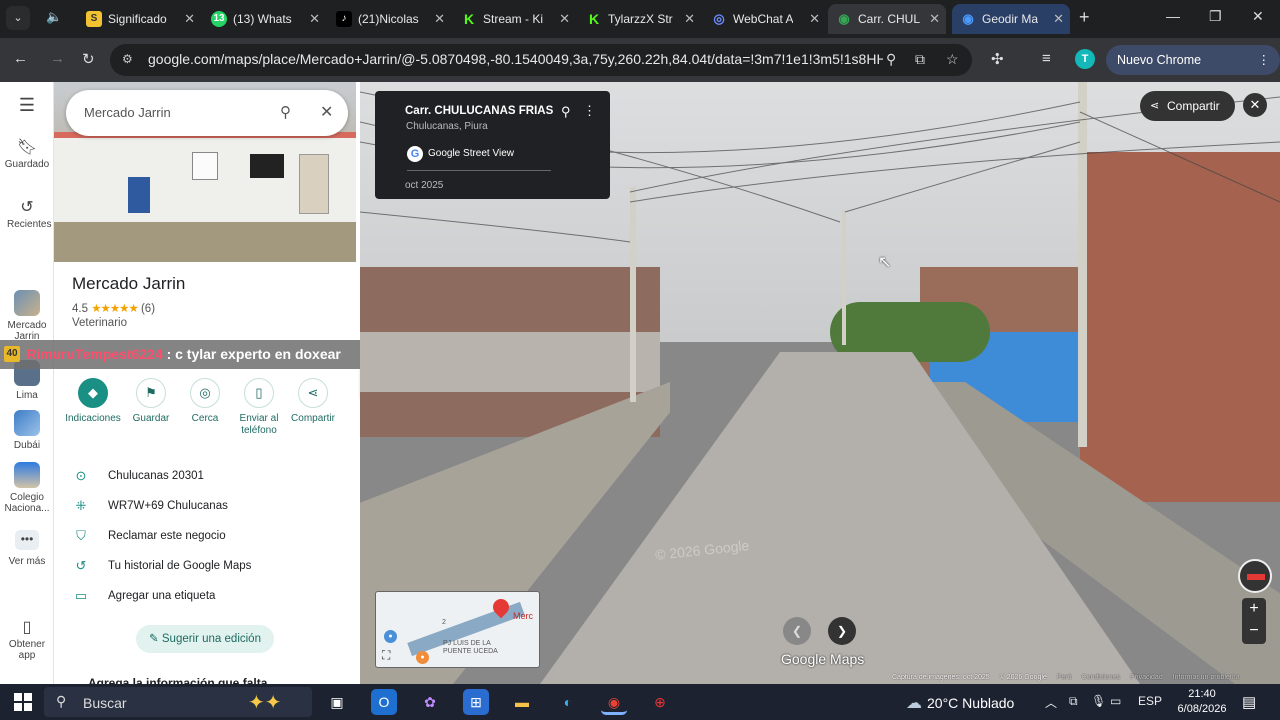  What do you see at coordinates (1085, 59) in the screenshot?
I see `profile-avatar: T` at bounding box center [1085, 59].